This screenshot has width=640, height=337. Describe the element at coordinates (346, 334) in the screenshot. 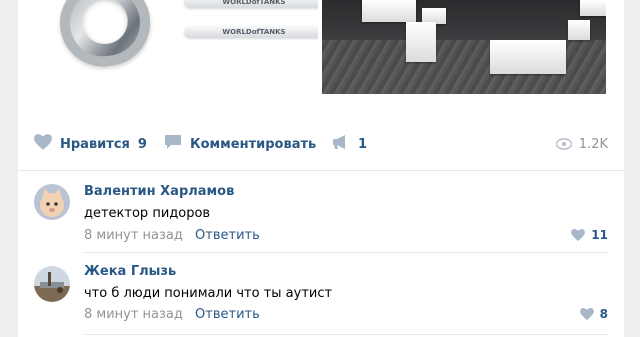

I see `divider` at that location.